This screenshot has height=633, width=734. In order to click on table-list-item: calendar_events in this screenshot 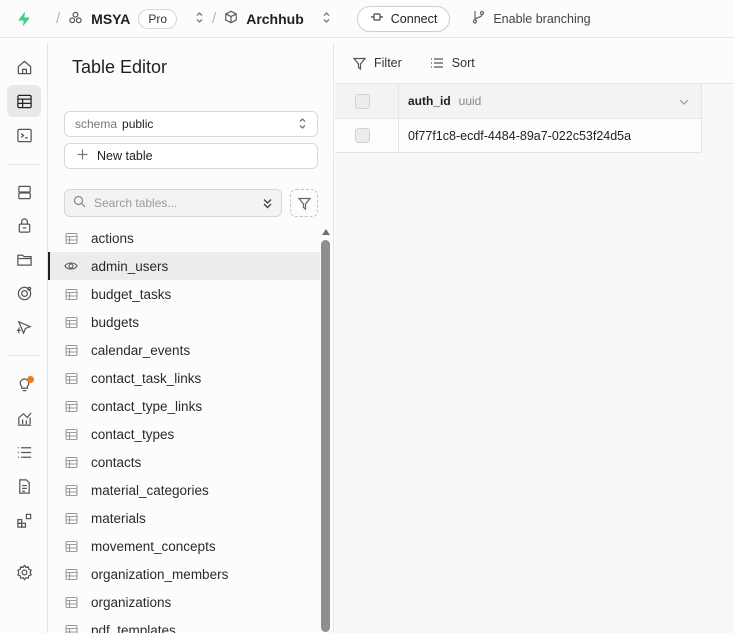, I will do `click(184, 350)`.